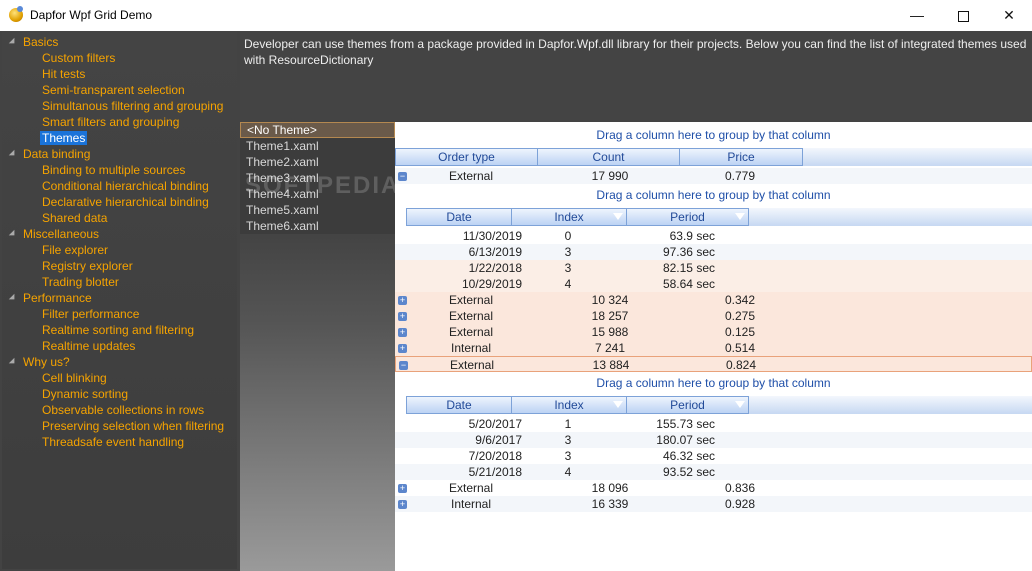 This screenshot has width=1032, height=571. What do you see at coordinates (113, 90) in the screenshot?
I see `tree-item-semi-transparent-selection: Semi-transparent selection` at bounding box center [113, 90].